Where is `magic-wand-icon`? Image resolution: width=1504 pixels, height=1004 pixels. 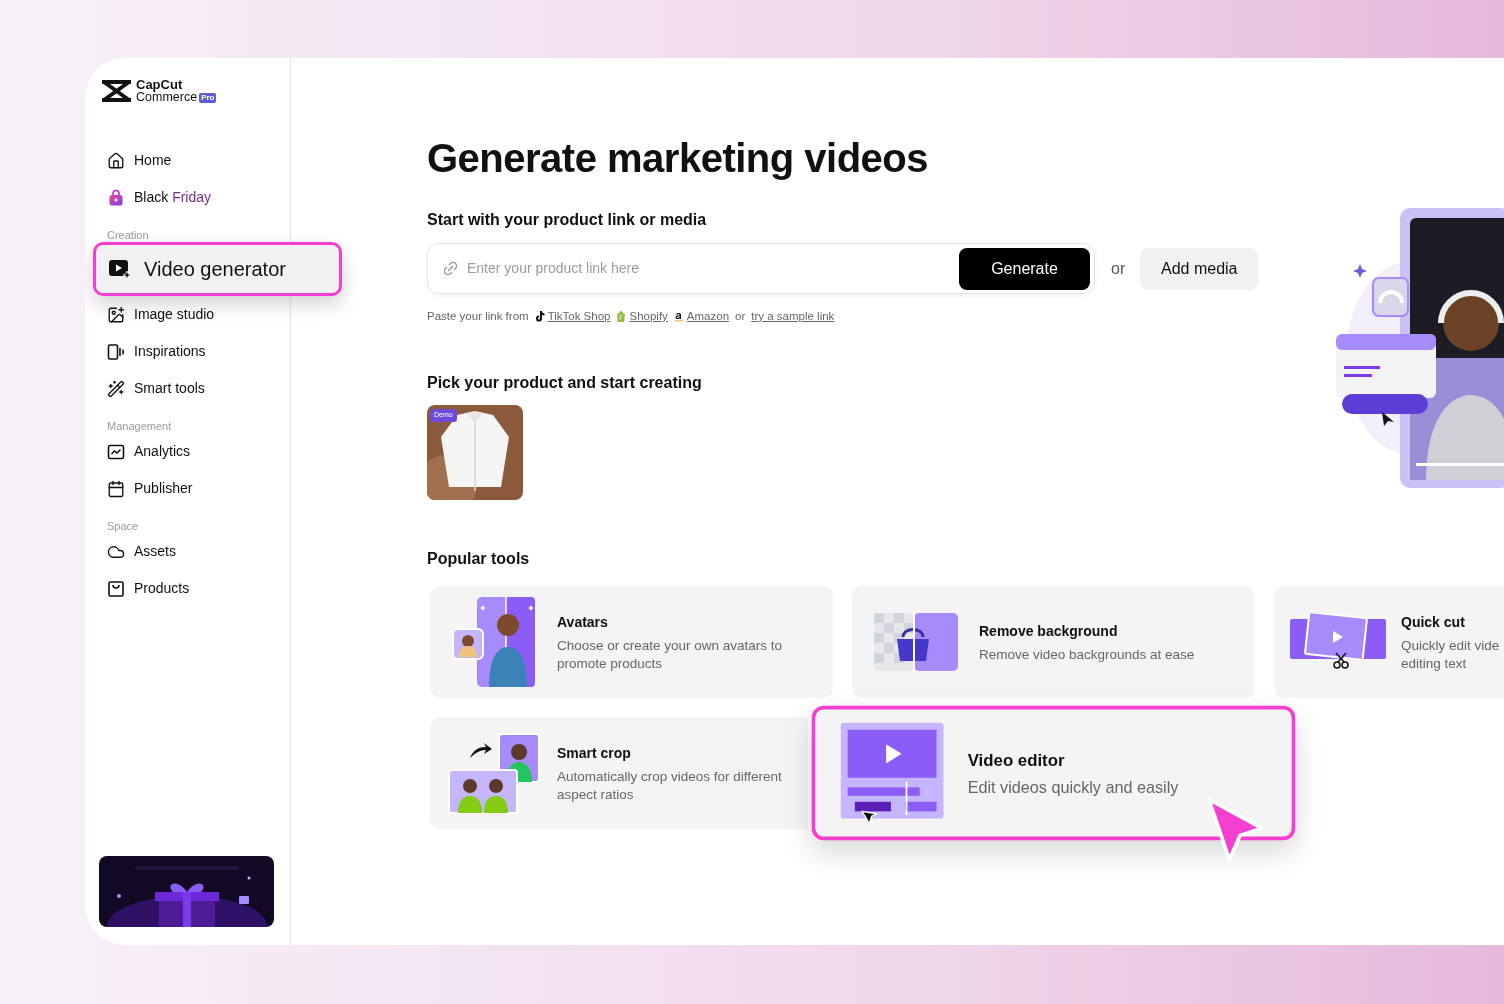 magic-wand-icon is located at coordinates (116, 388).